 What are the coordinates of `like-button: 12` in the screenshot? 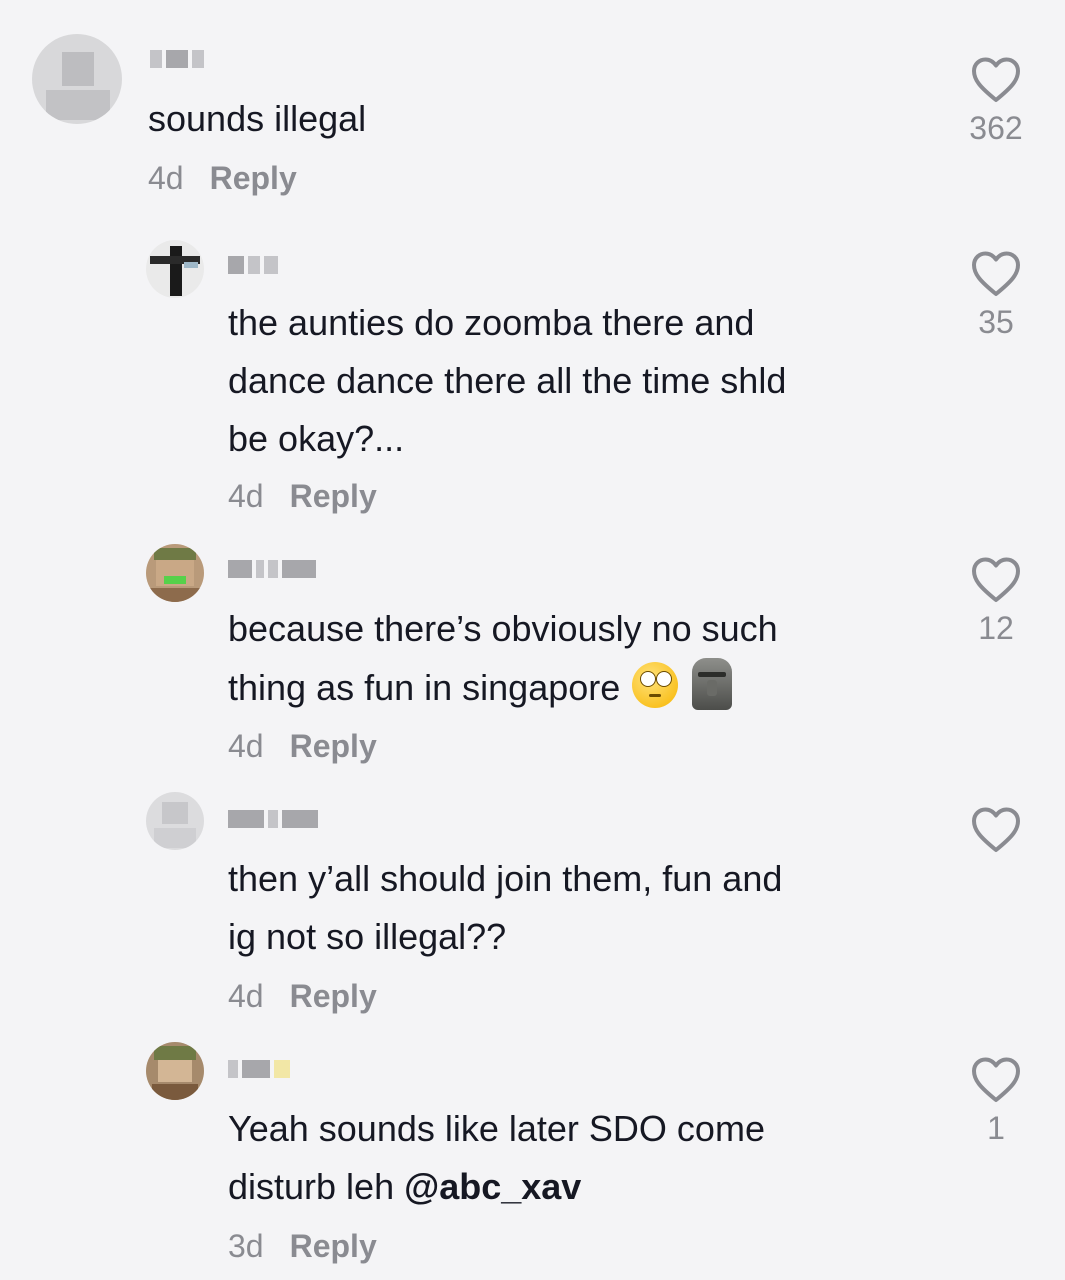 It's located at (996, 601).